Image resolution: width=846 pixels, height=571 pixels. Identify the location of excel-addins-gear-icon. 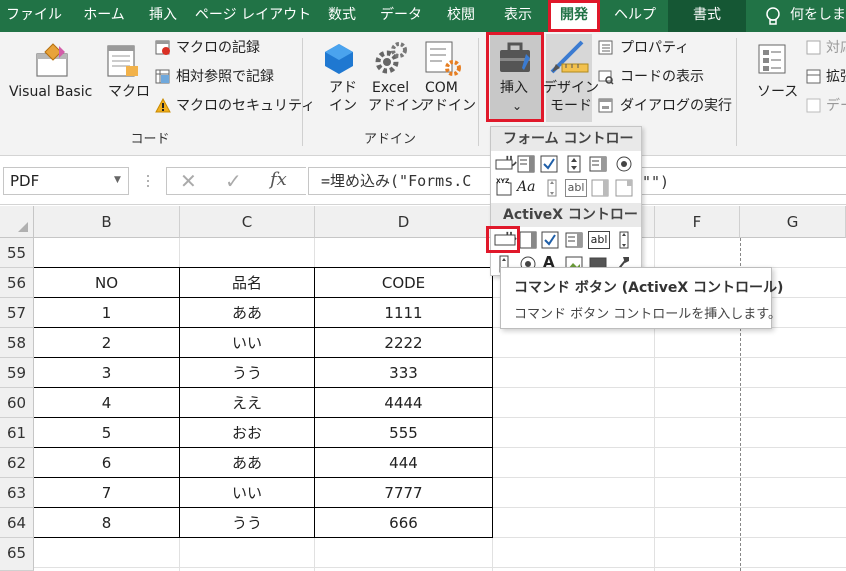
(391, 58).